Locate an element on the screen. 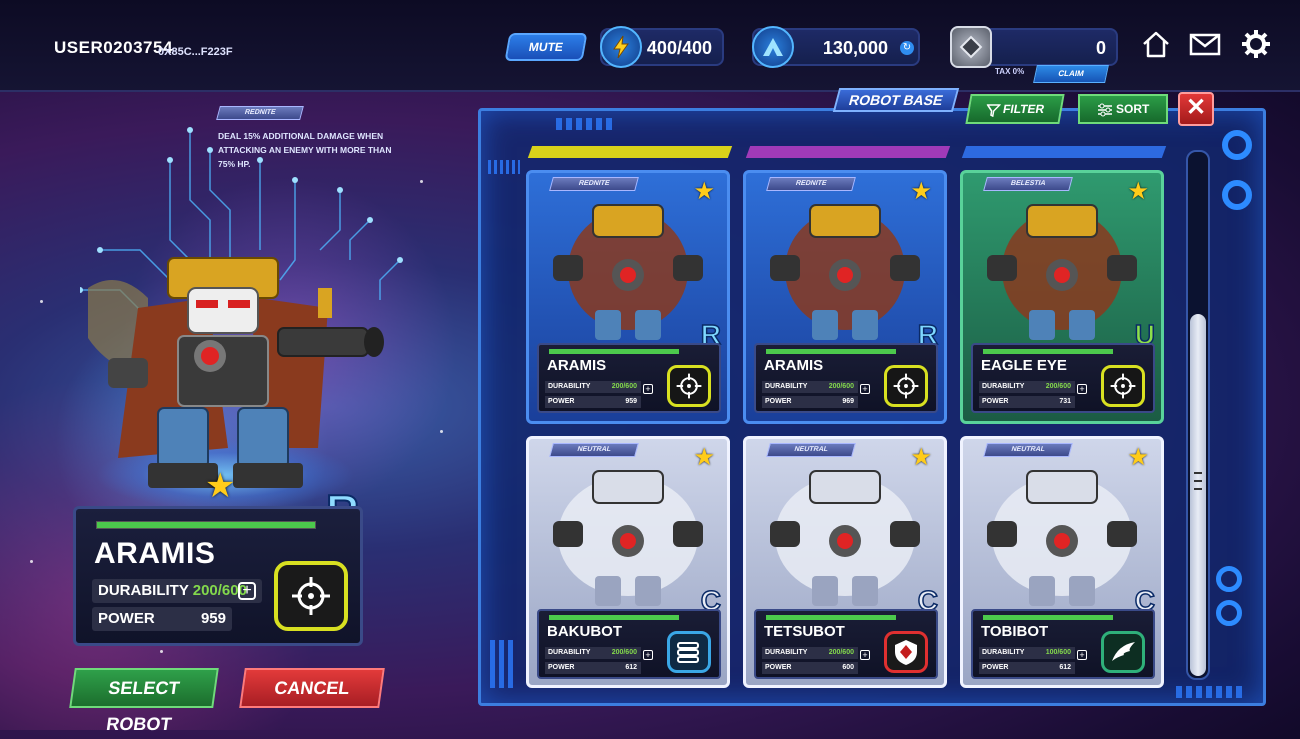 Image resolution: width=1300 pixels, height=739 pixels. power-stat: POWER 612 is located at coordinates (593, 668).